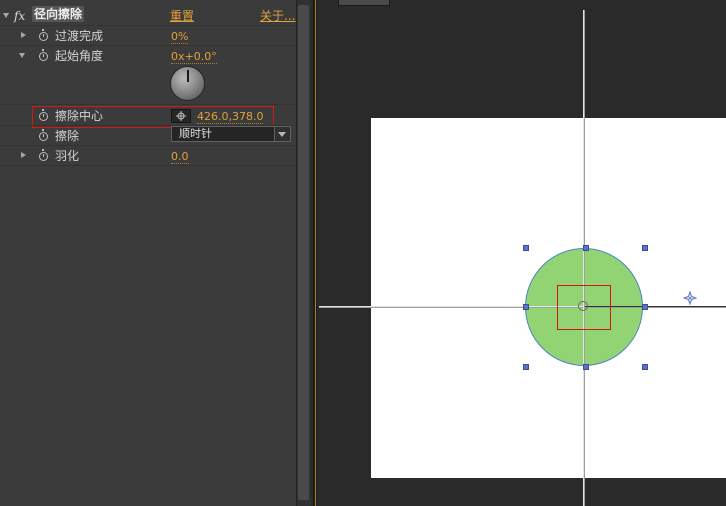 This screenshot has width=726, height=506. I want to click on angle-dial, so click(187, 83).